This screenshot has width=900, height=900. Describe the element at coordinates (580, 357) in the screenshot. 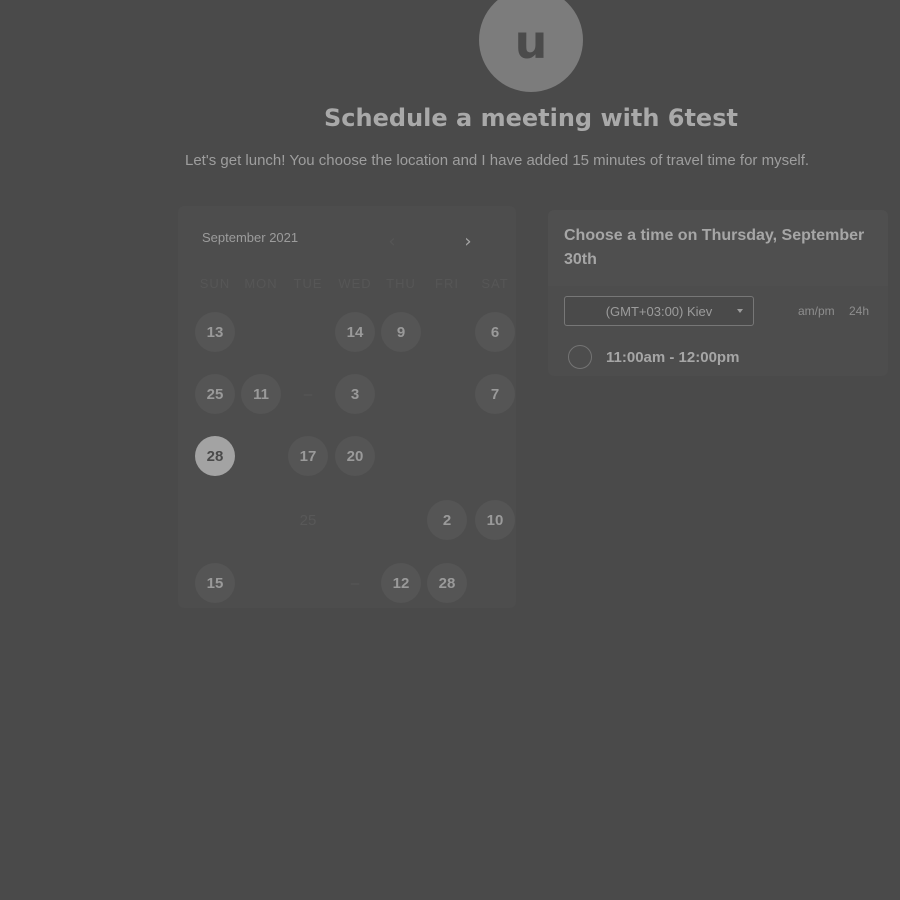

I see `radio-button` at that location.